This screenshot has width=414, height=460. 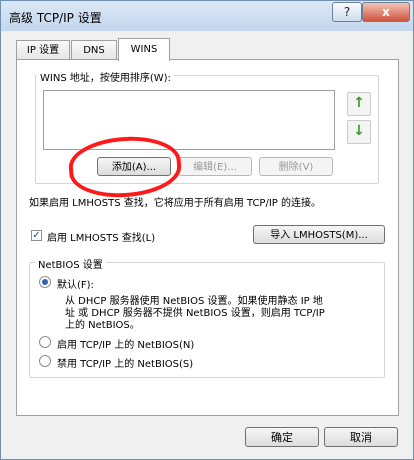 I want to click on move-up-button: ↑, so click(x=359, y=104).